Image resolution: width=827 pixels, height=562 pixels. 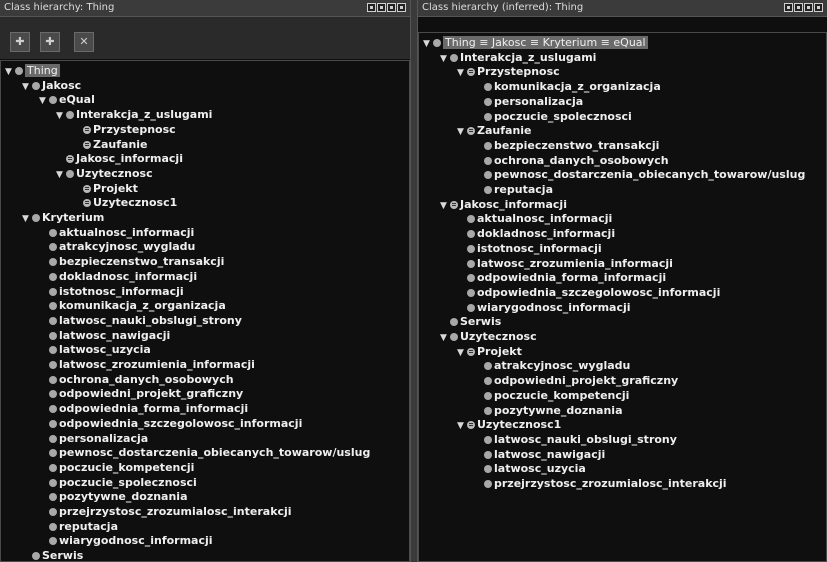 What do you see at coordinates (181, 423) in the screenshot?
I see `class-label: odpowiednia_szczegolowosc_informacji` at bounding box center [181, 423].